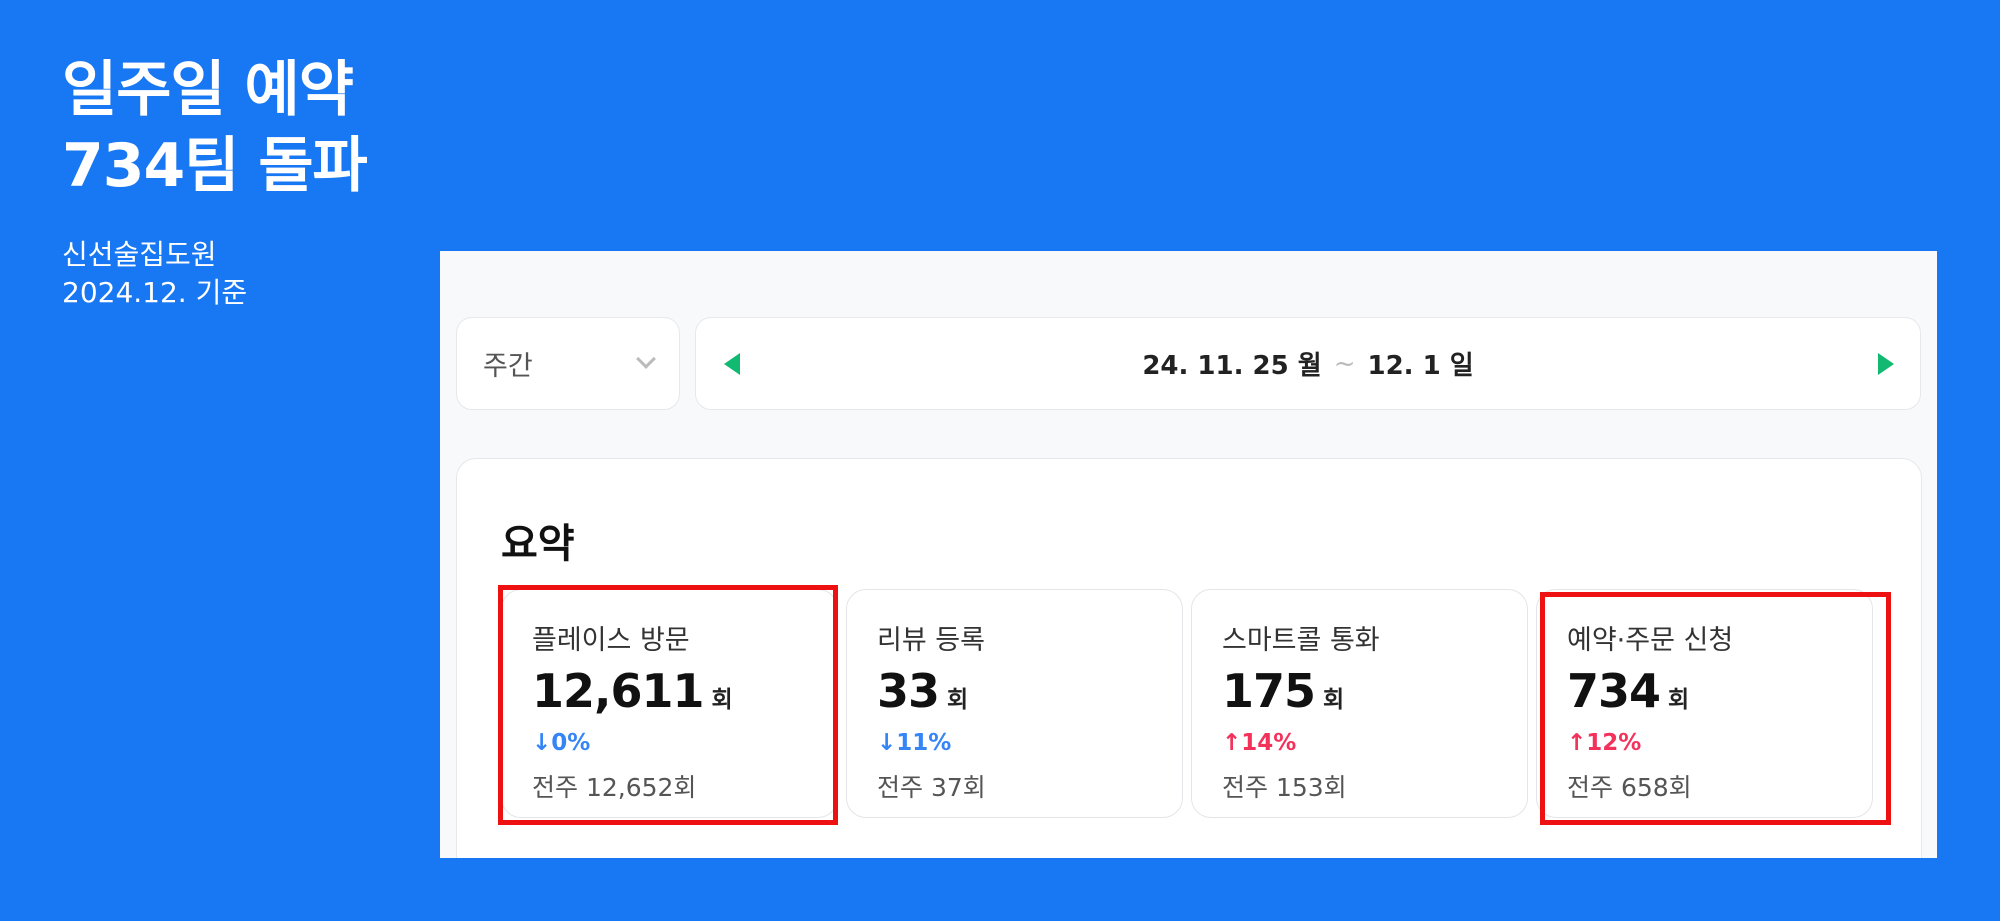 The width and height of the screenshot is (2000, 921). I want to click on headline: 일주일 예약 734팀 돌파, so click(215, 128).